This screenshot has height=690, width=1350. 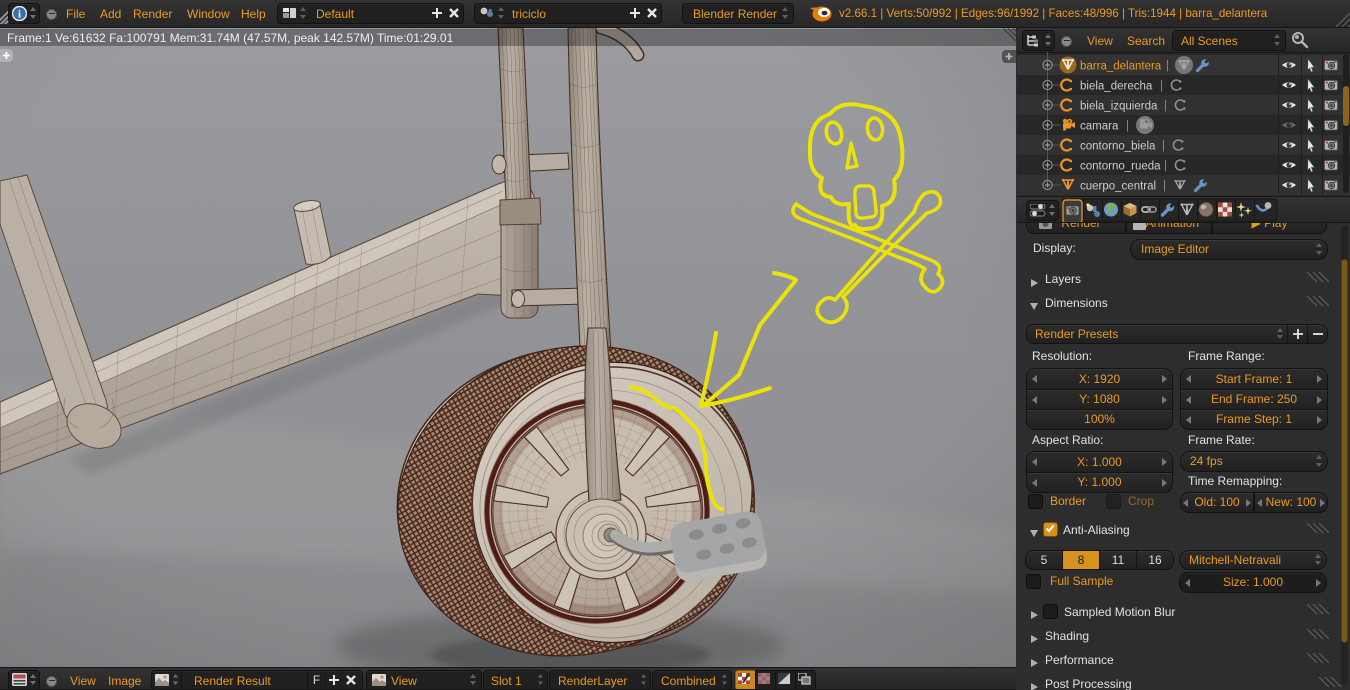 I want to click on svg-text: contorno_rueda, so click(x=1120, y=167).